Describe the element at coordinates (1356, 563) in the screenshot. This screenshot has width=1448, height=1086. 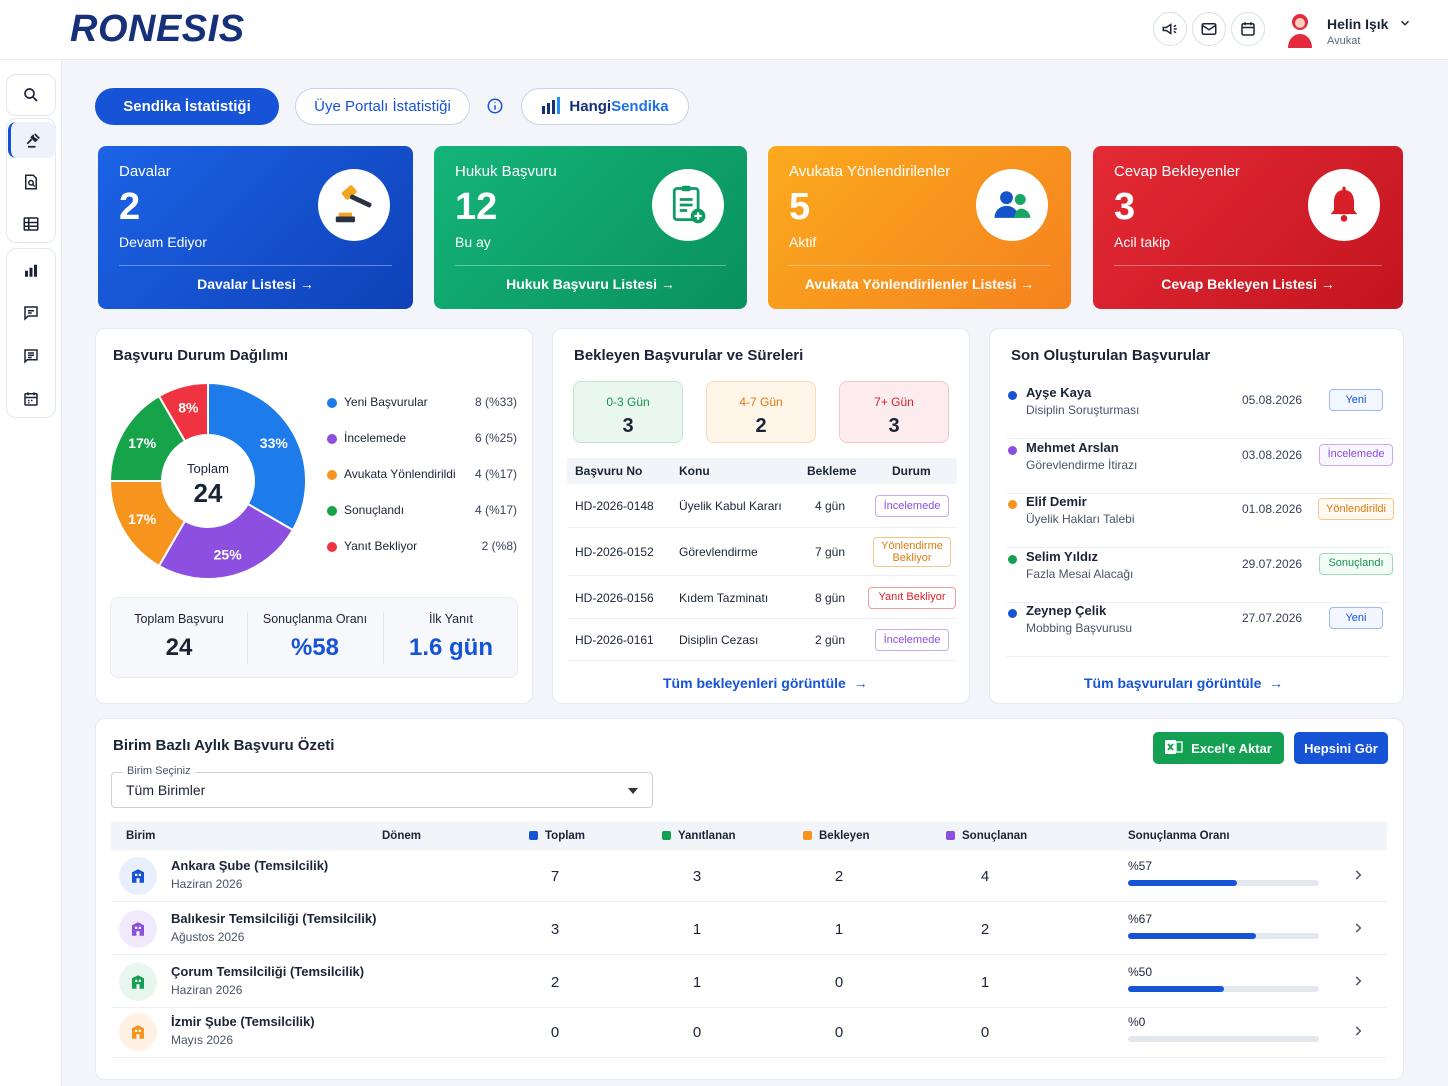
I see `status-badge: Sonuçlandı` at that location.